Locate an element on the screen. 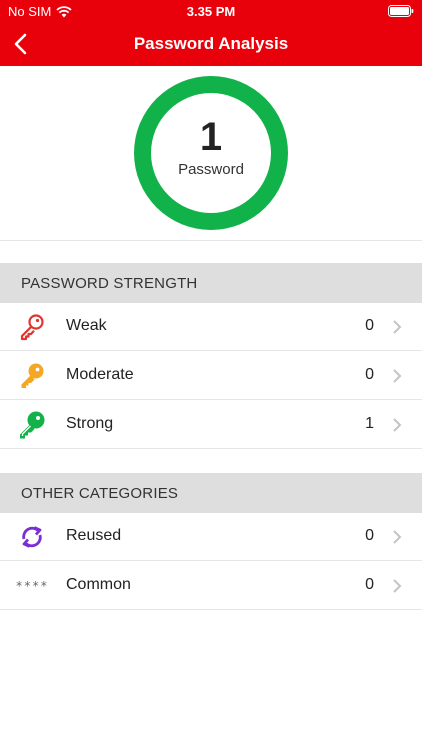 This screenshot has width=422, height=750. password-count: 1 is located at coordinates (211, 137).